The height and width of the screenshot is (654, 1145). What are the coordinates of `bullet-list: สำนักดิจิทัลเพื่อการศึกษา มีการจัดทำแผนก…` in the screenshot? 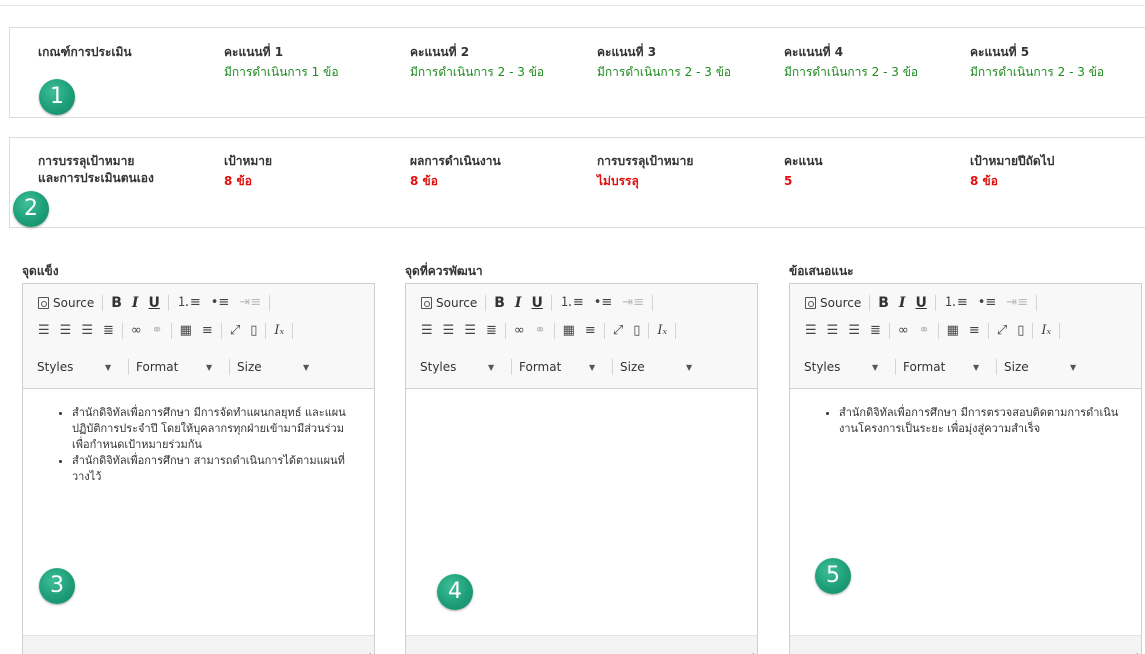 It's located at (205, 445).